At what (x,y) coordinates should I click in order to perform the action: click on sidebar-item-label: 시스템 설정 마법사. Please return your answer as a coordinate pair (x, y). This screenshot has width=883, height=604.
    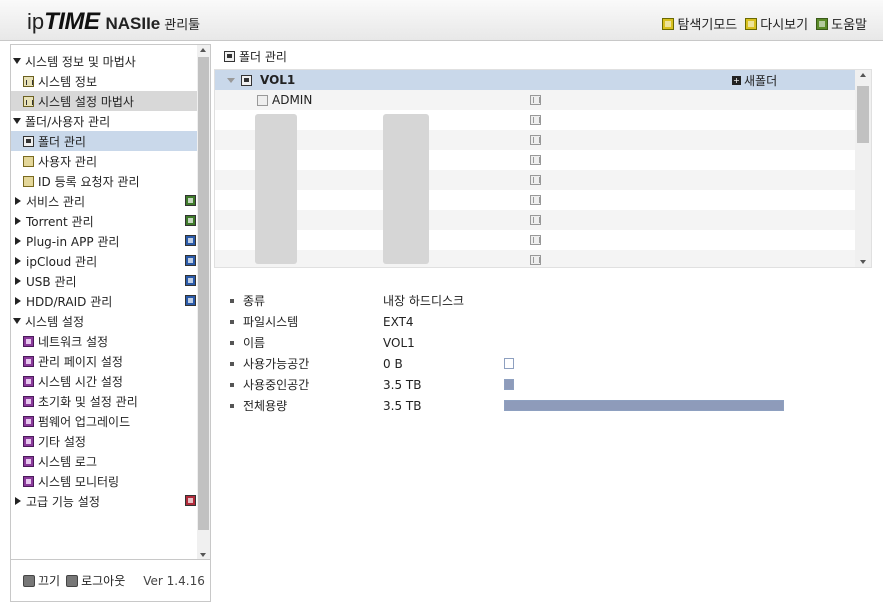
    Looking at the image, I should click on (86, 101).